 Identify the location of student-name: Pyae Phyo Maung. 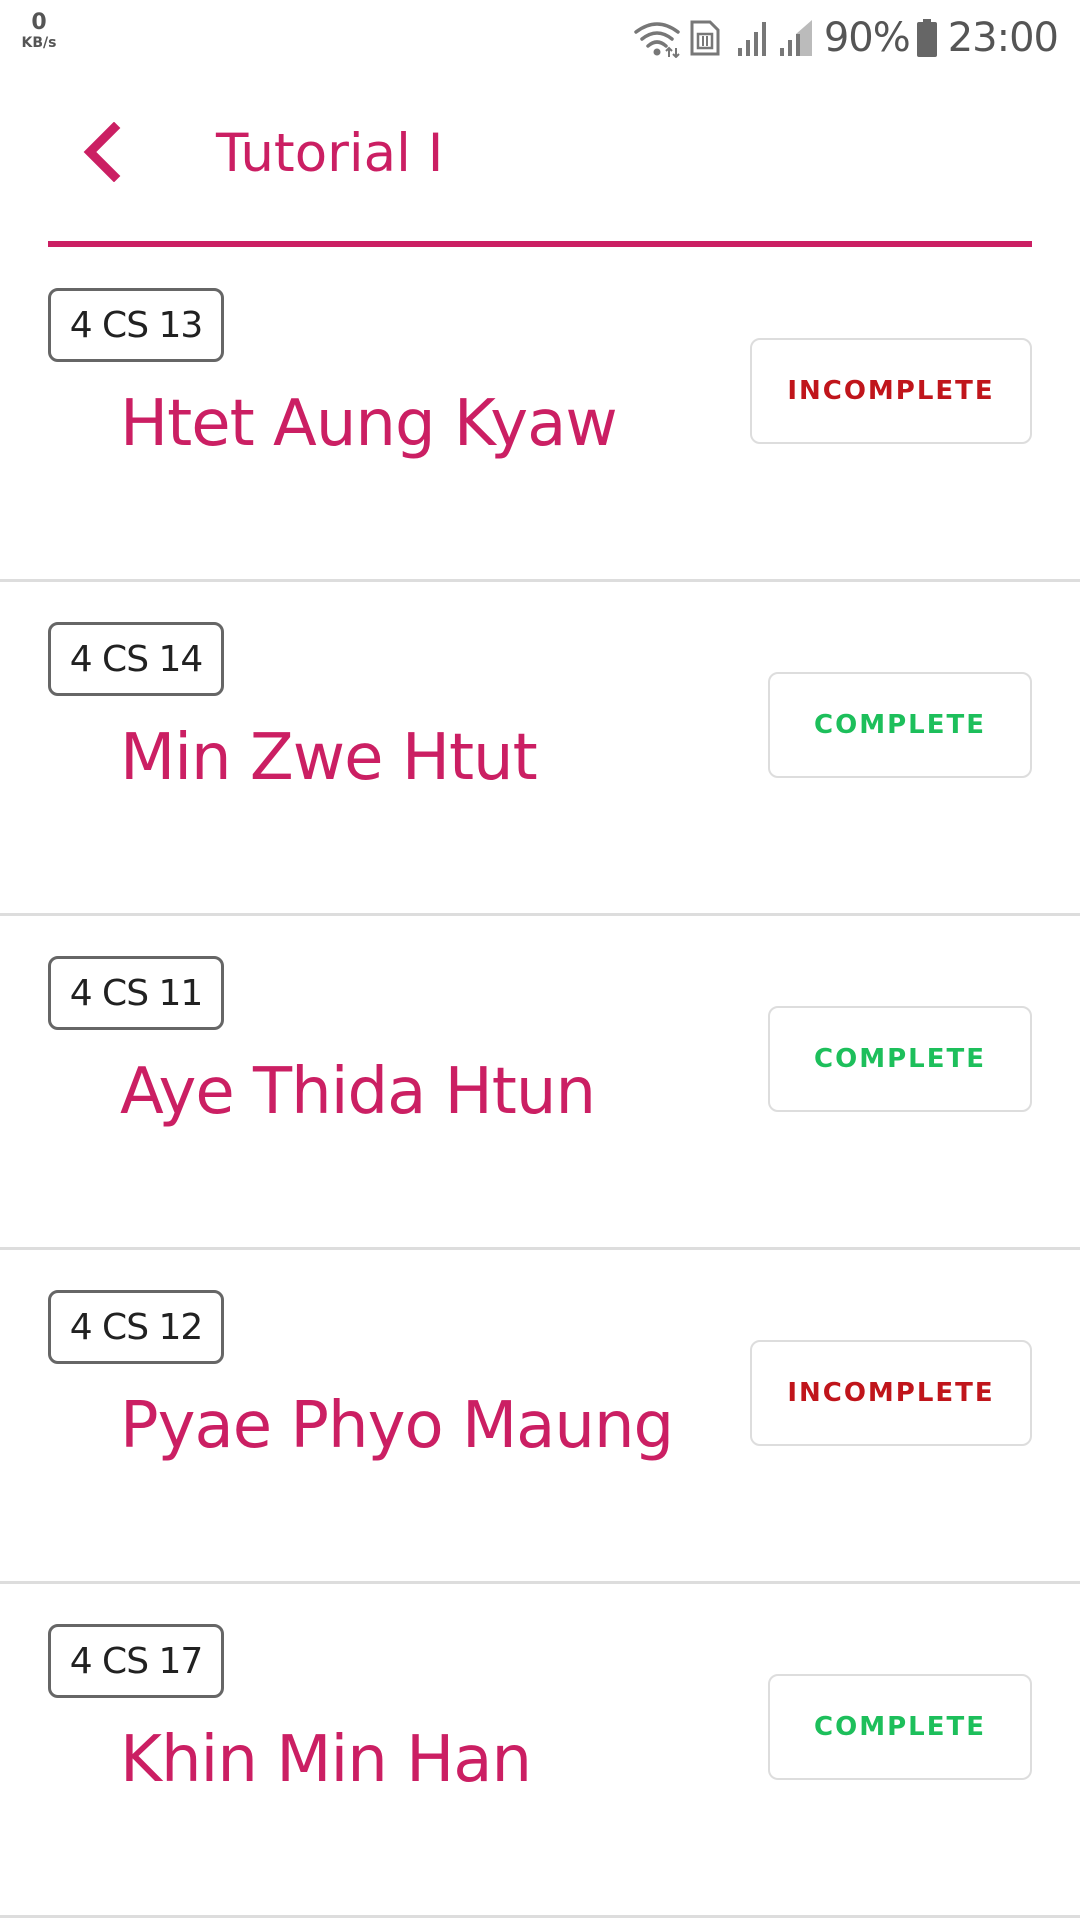
(397, 1426).